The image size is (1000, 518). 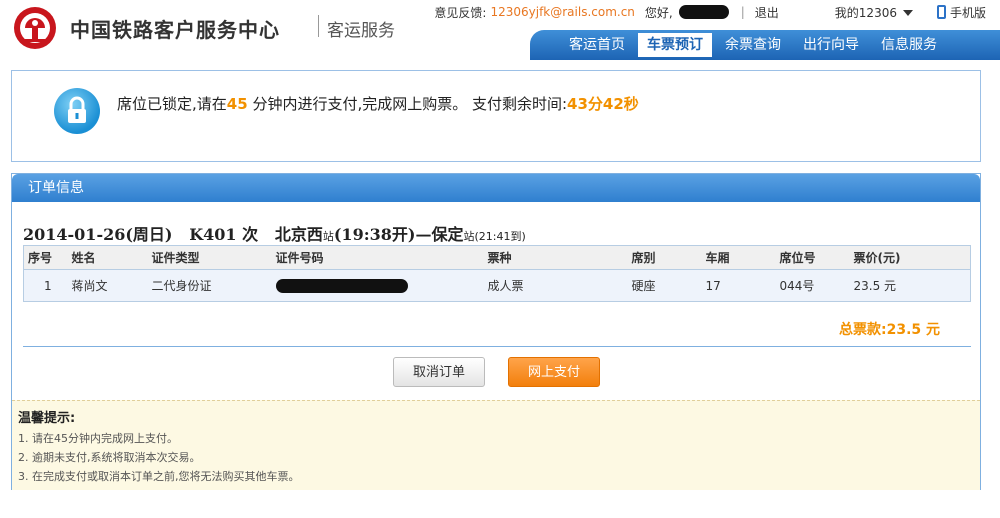 I want to click on col-seat-class: 席别, so click(x=664, y=257).